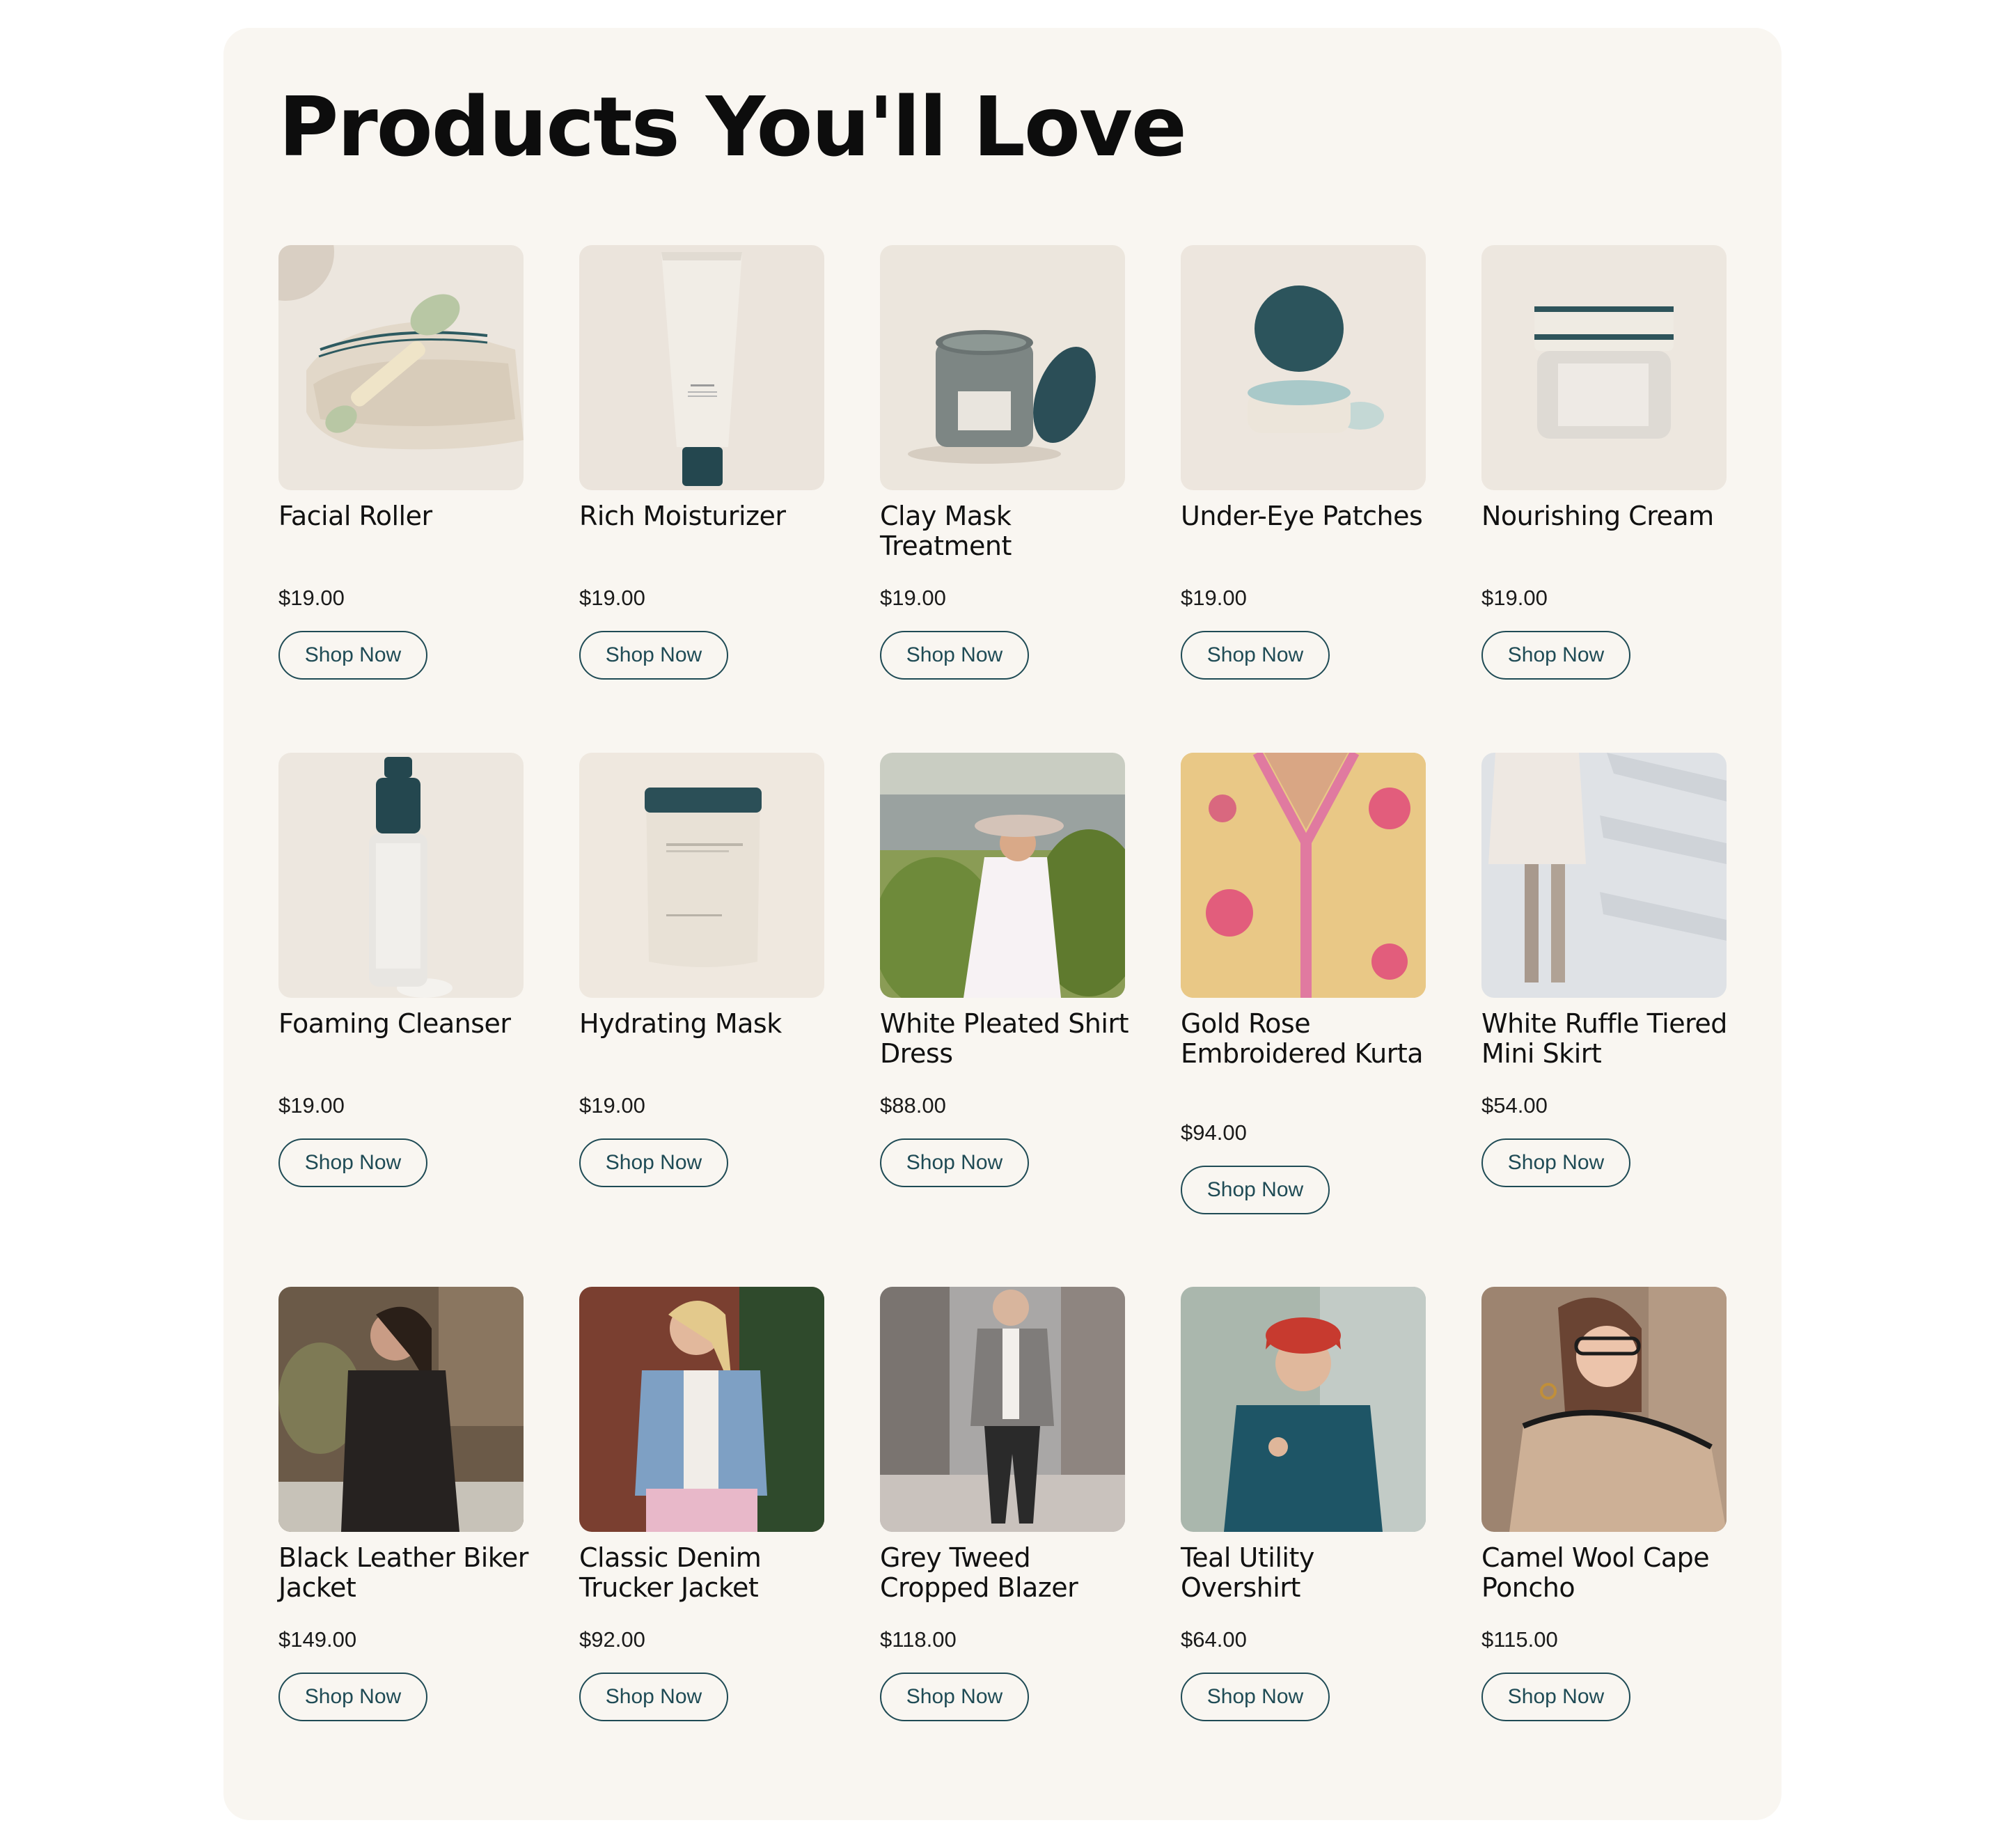 The image size is (2005, 1848). I want to click on product-name: Foaming Cleanser, so click(395, 1024).